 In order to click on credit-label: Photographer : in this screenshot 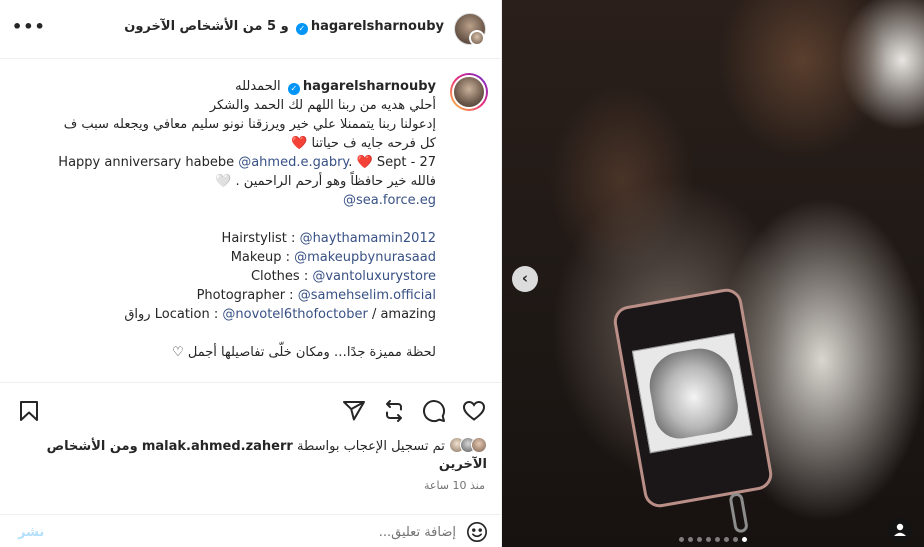, I will do `click(245, 295)`.